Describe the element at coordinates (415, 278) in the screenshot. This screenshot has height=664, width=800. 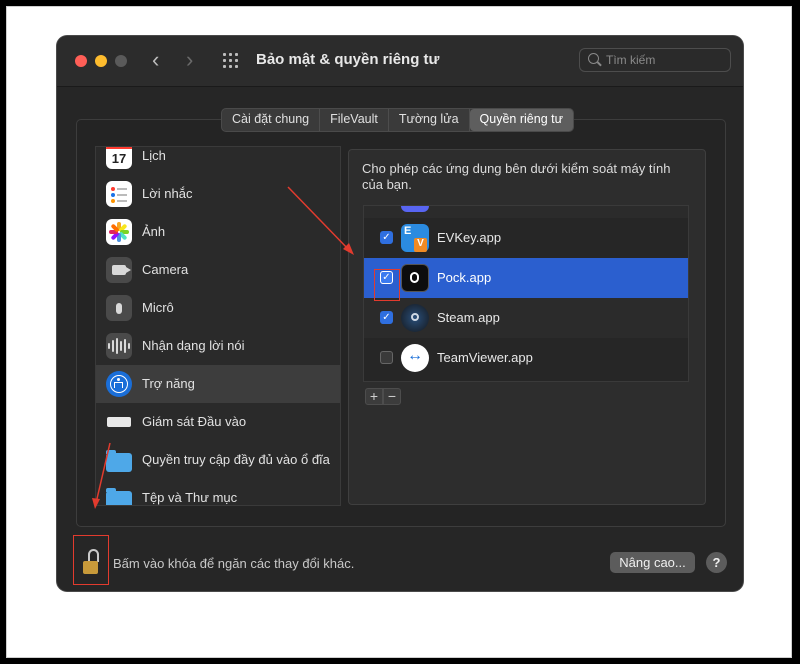
I see `pock-icon` at that location.